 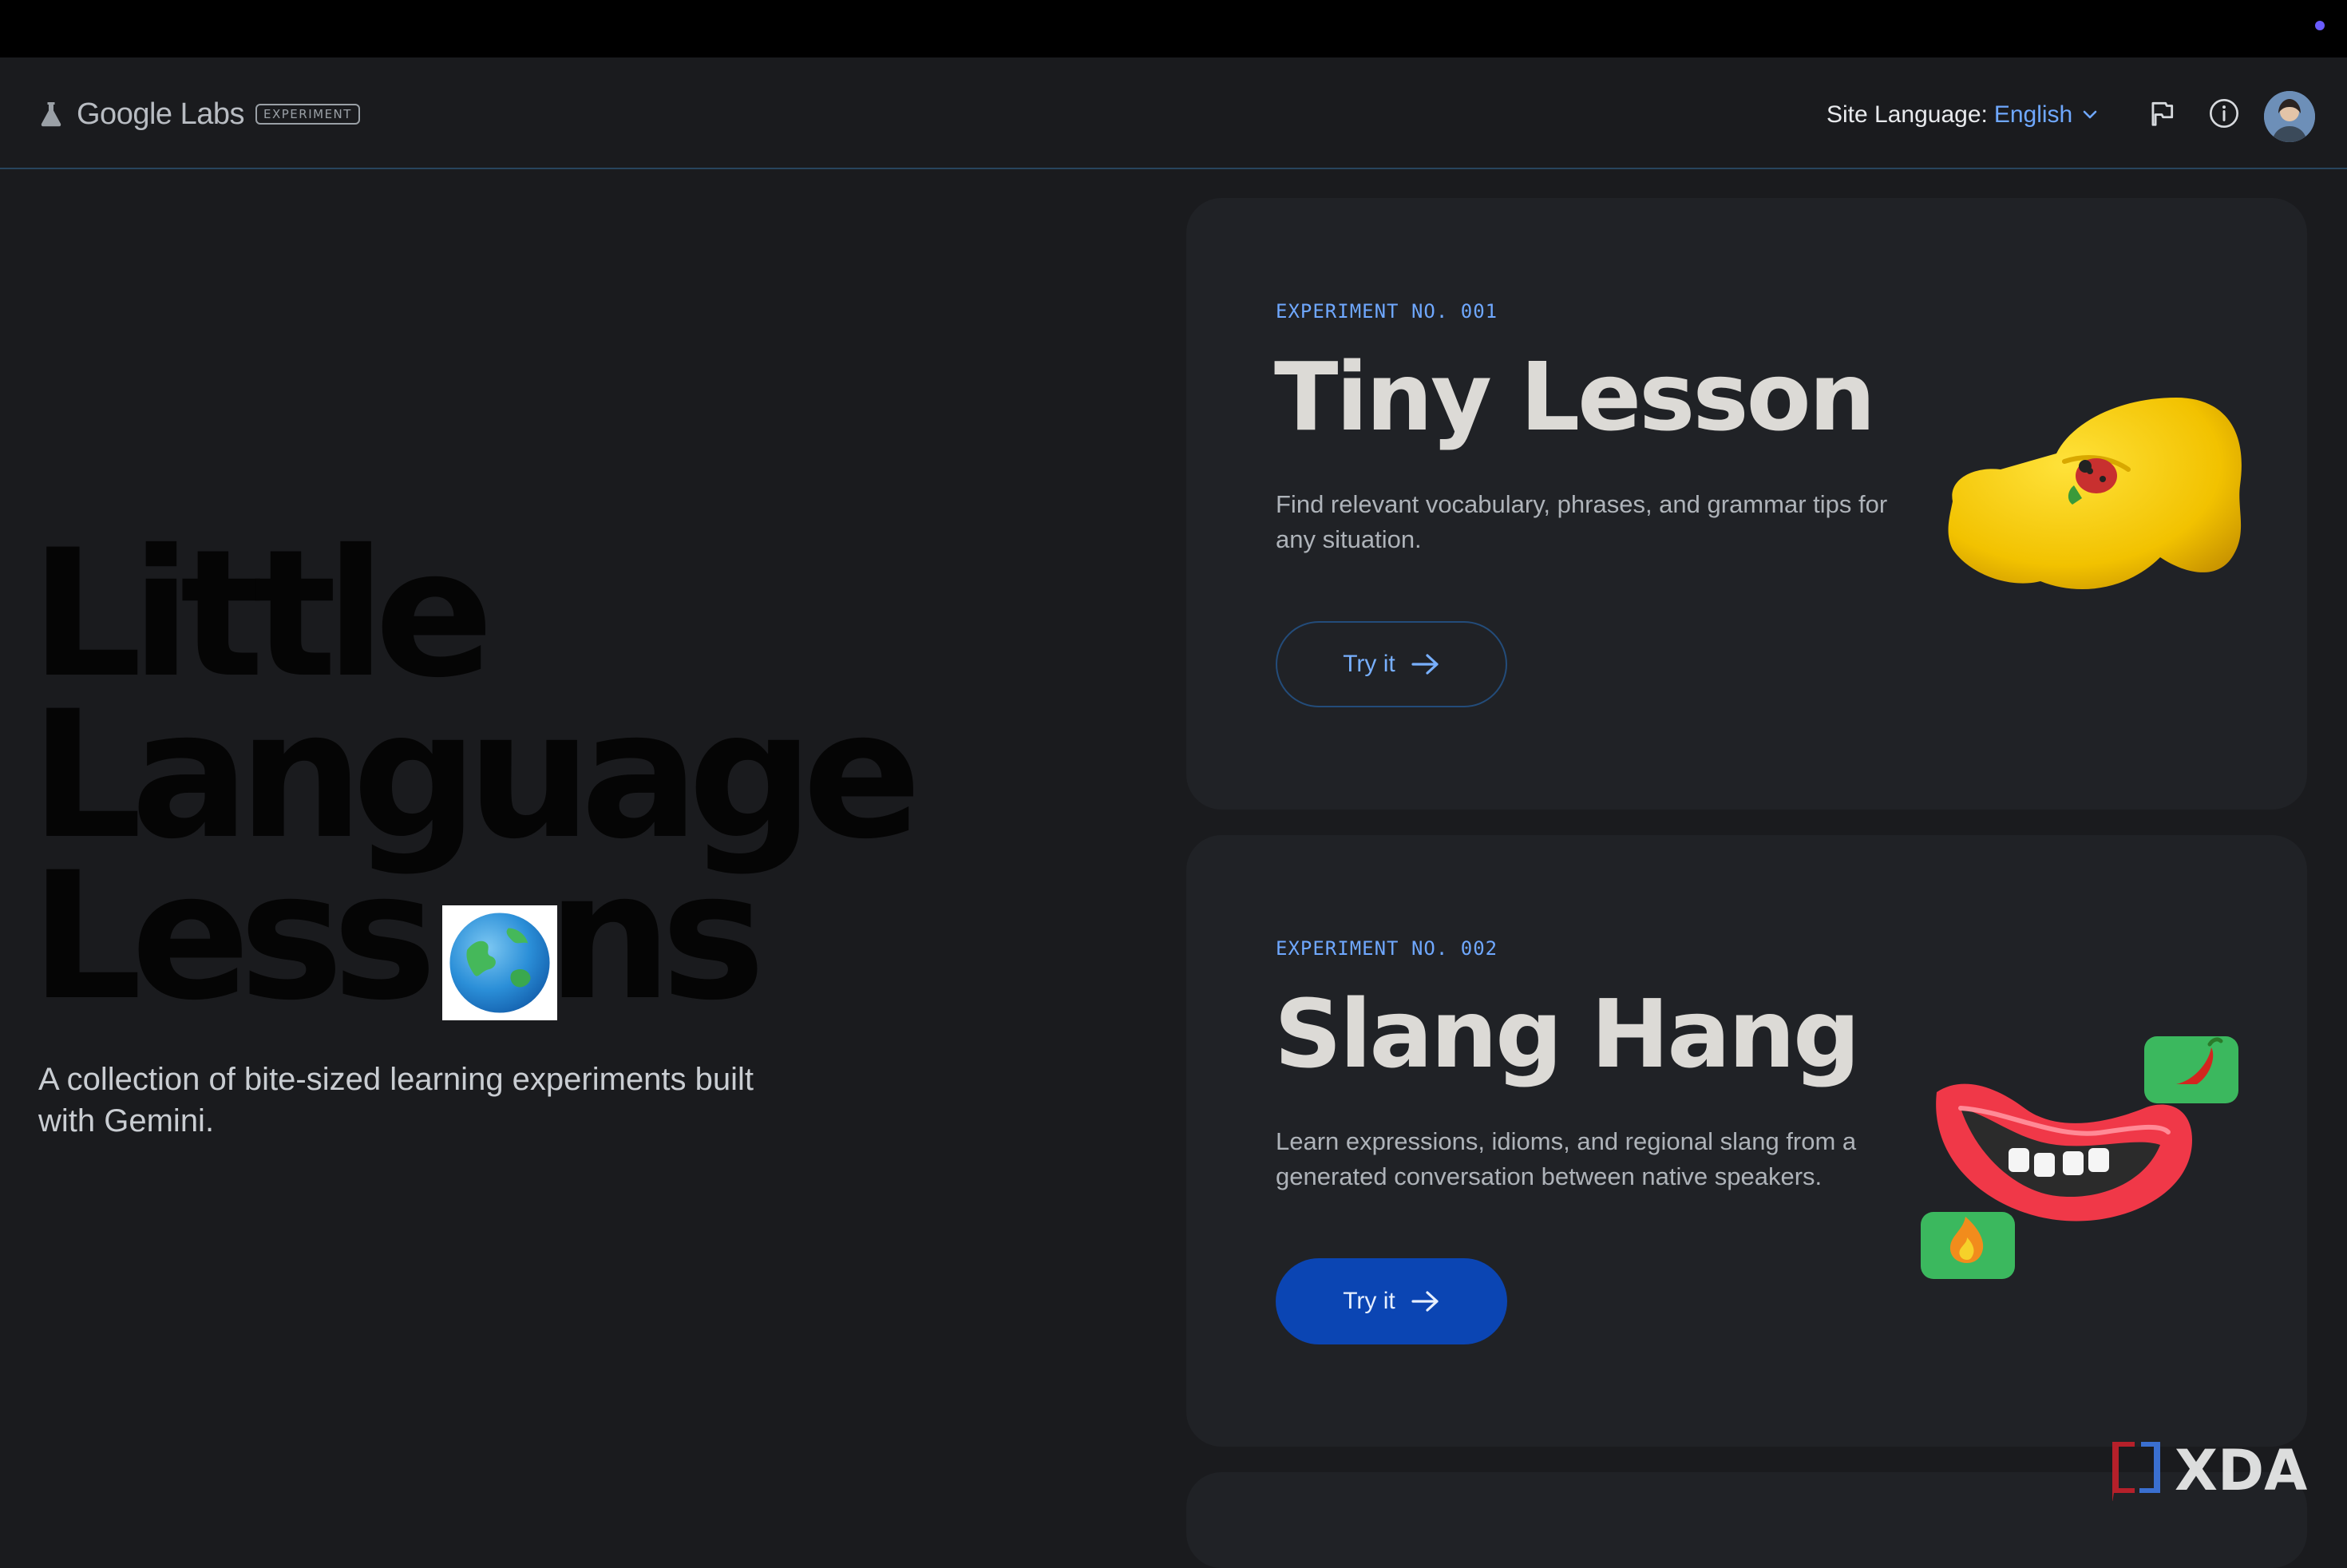 I want to click on hero-title-line-3-start: Less, so click(x=233, y=937).